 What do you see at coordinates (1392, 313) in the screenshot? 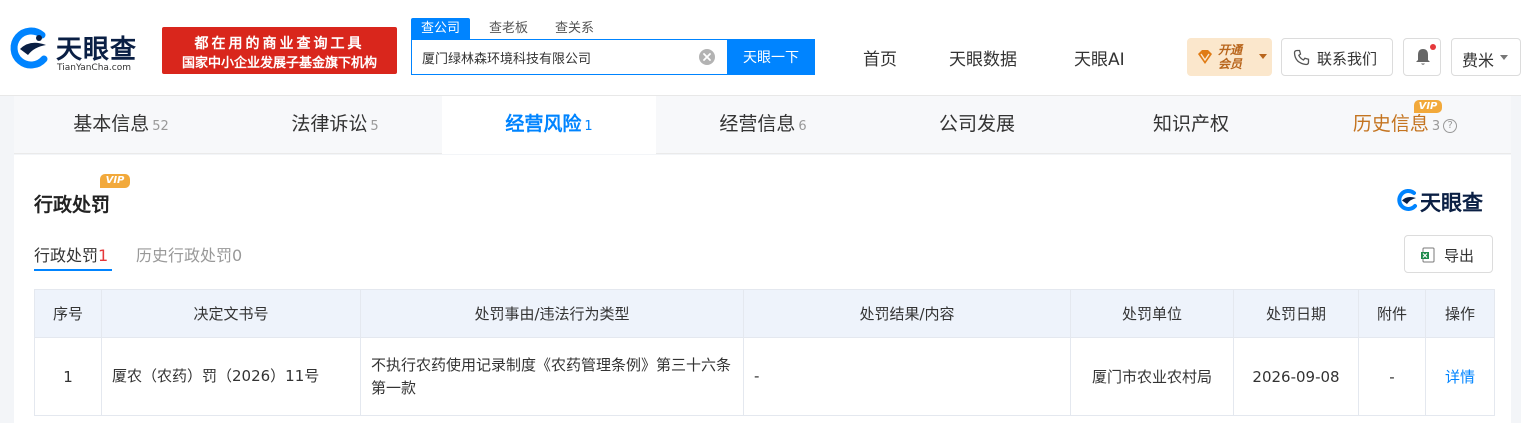
I see `column-header: 附件` at bounding box center [1392, 313].